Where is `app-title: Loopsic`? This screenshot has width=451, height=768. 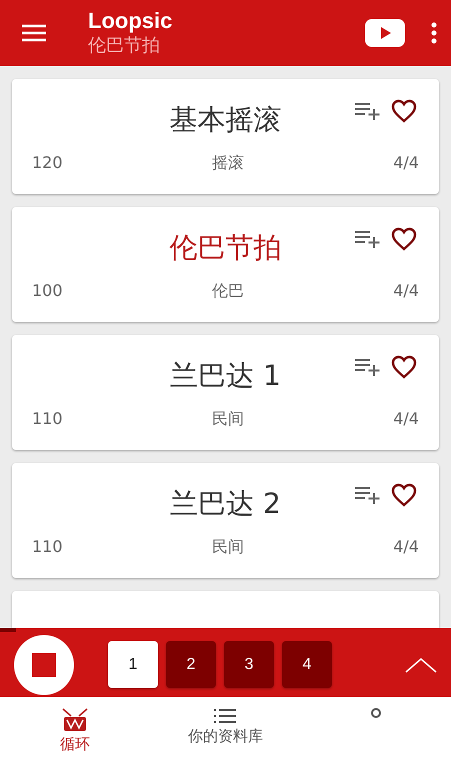 app-title: Loopsic is located at coordinates (131, 21).